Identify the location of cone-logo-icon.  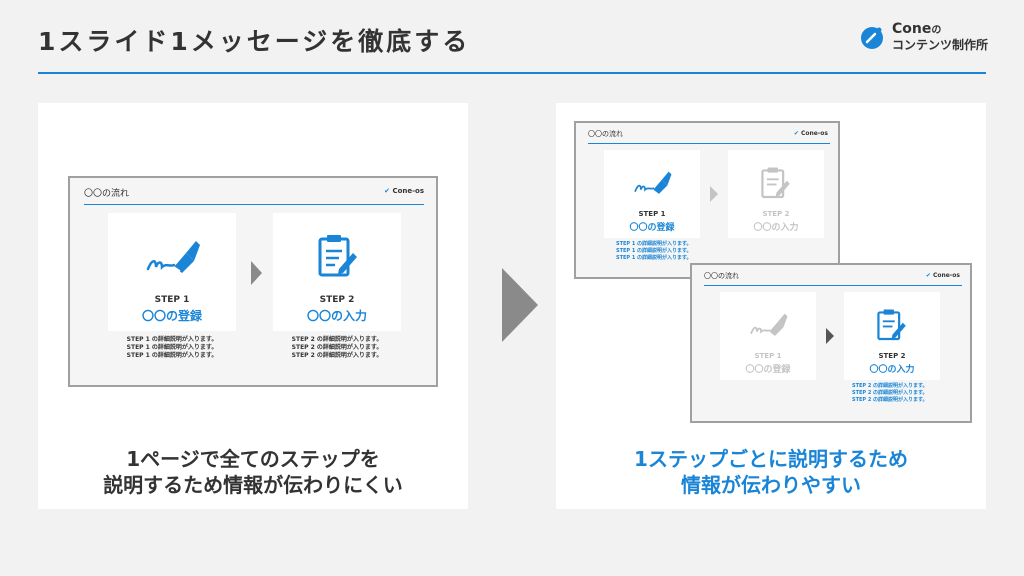
(872, 38).